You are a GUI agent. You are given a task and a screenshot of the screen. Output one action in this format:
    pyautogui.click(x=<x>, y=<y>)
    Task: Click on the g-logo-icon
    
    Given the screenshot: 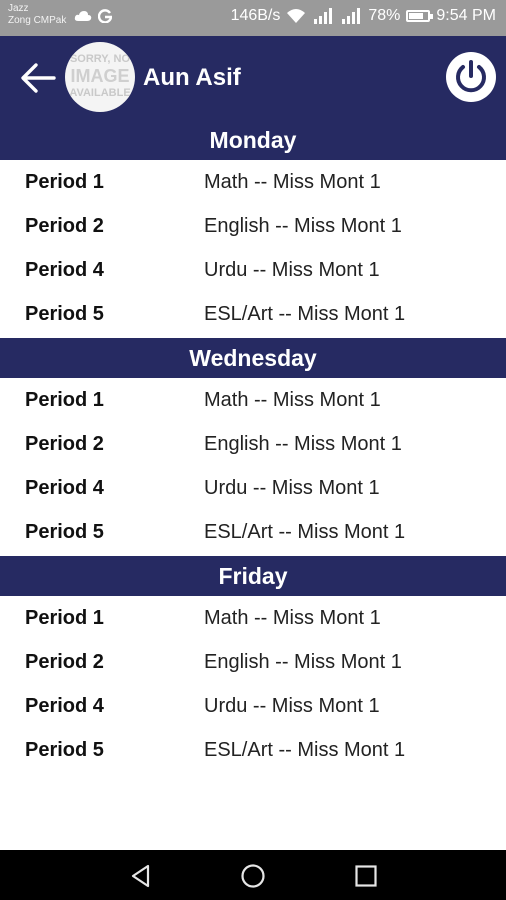 What is the action you would take?
    pyautogui.click(x=105, y=16)
    